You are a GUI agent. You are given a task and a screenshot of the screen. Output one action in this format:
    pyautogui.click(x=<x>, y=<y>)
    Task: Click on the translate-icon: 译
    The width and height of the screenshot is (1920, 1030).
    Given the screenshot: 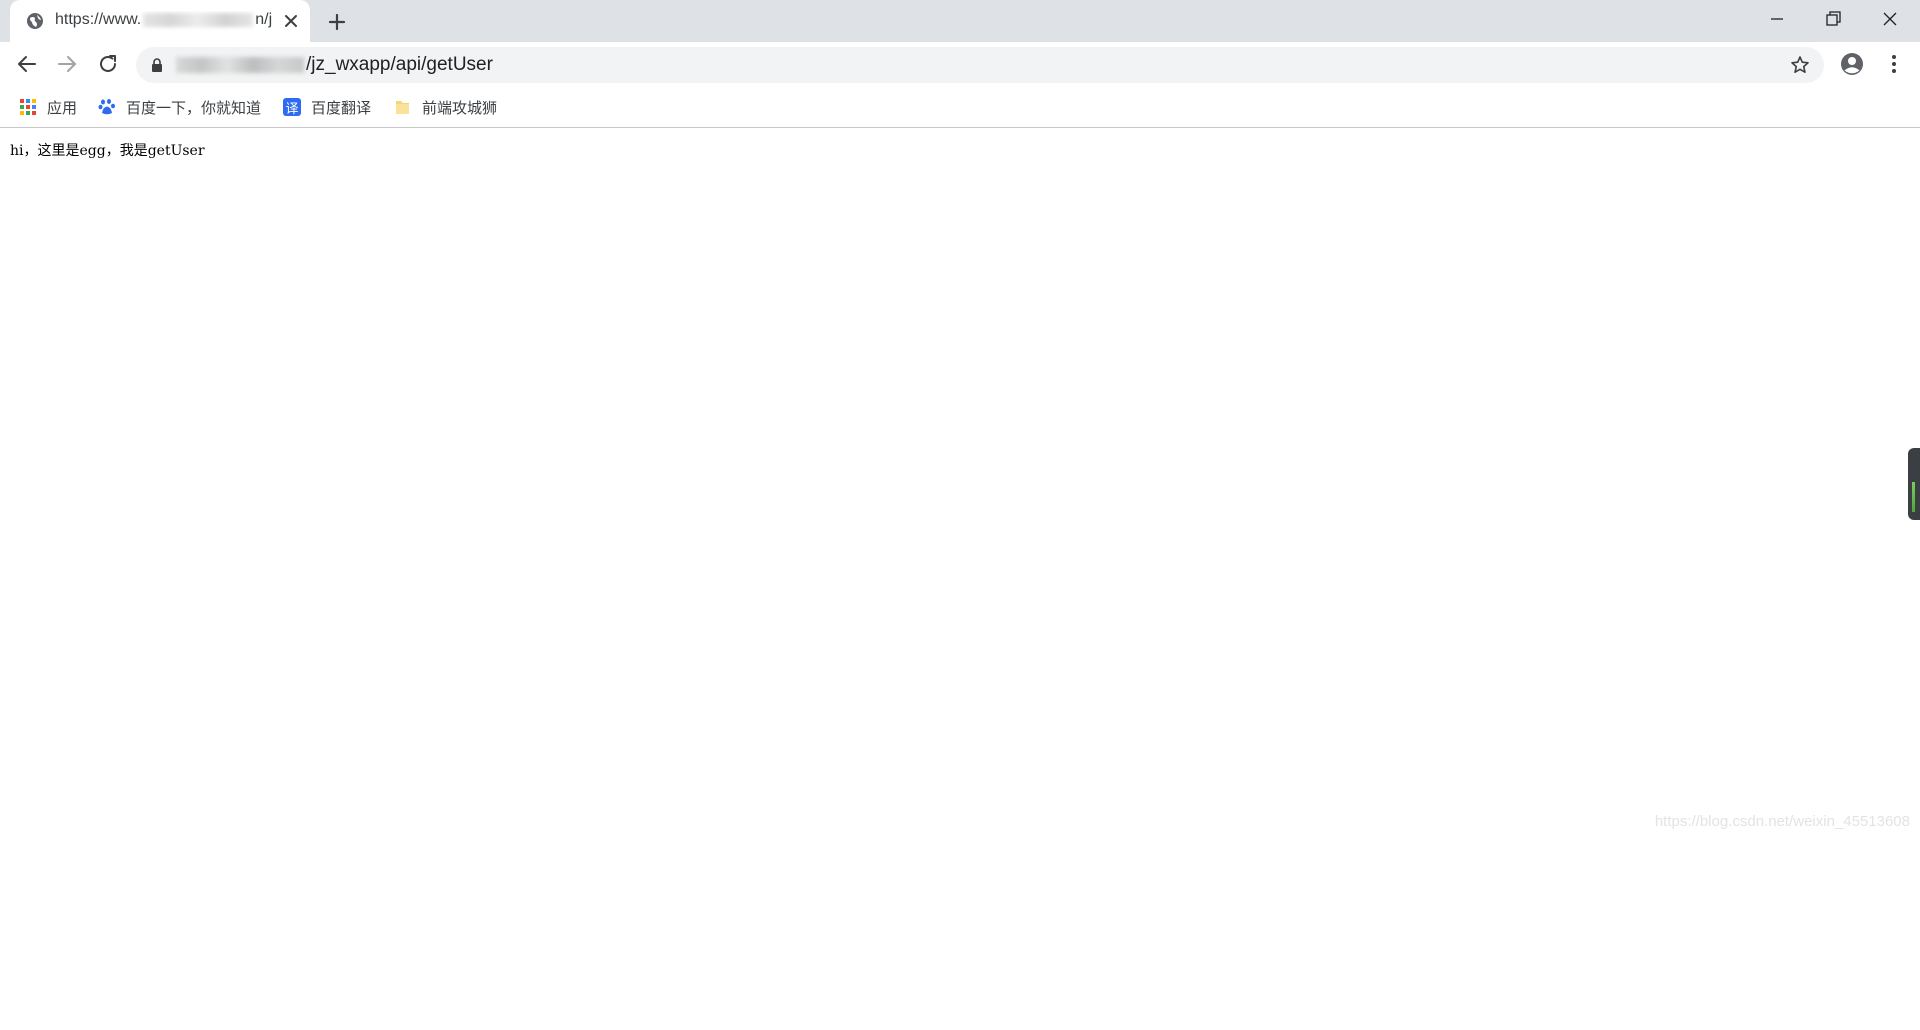 What is the action you would take?
    pyautogui.click(x=292, y=107)
    